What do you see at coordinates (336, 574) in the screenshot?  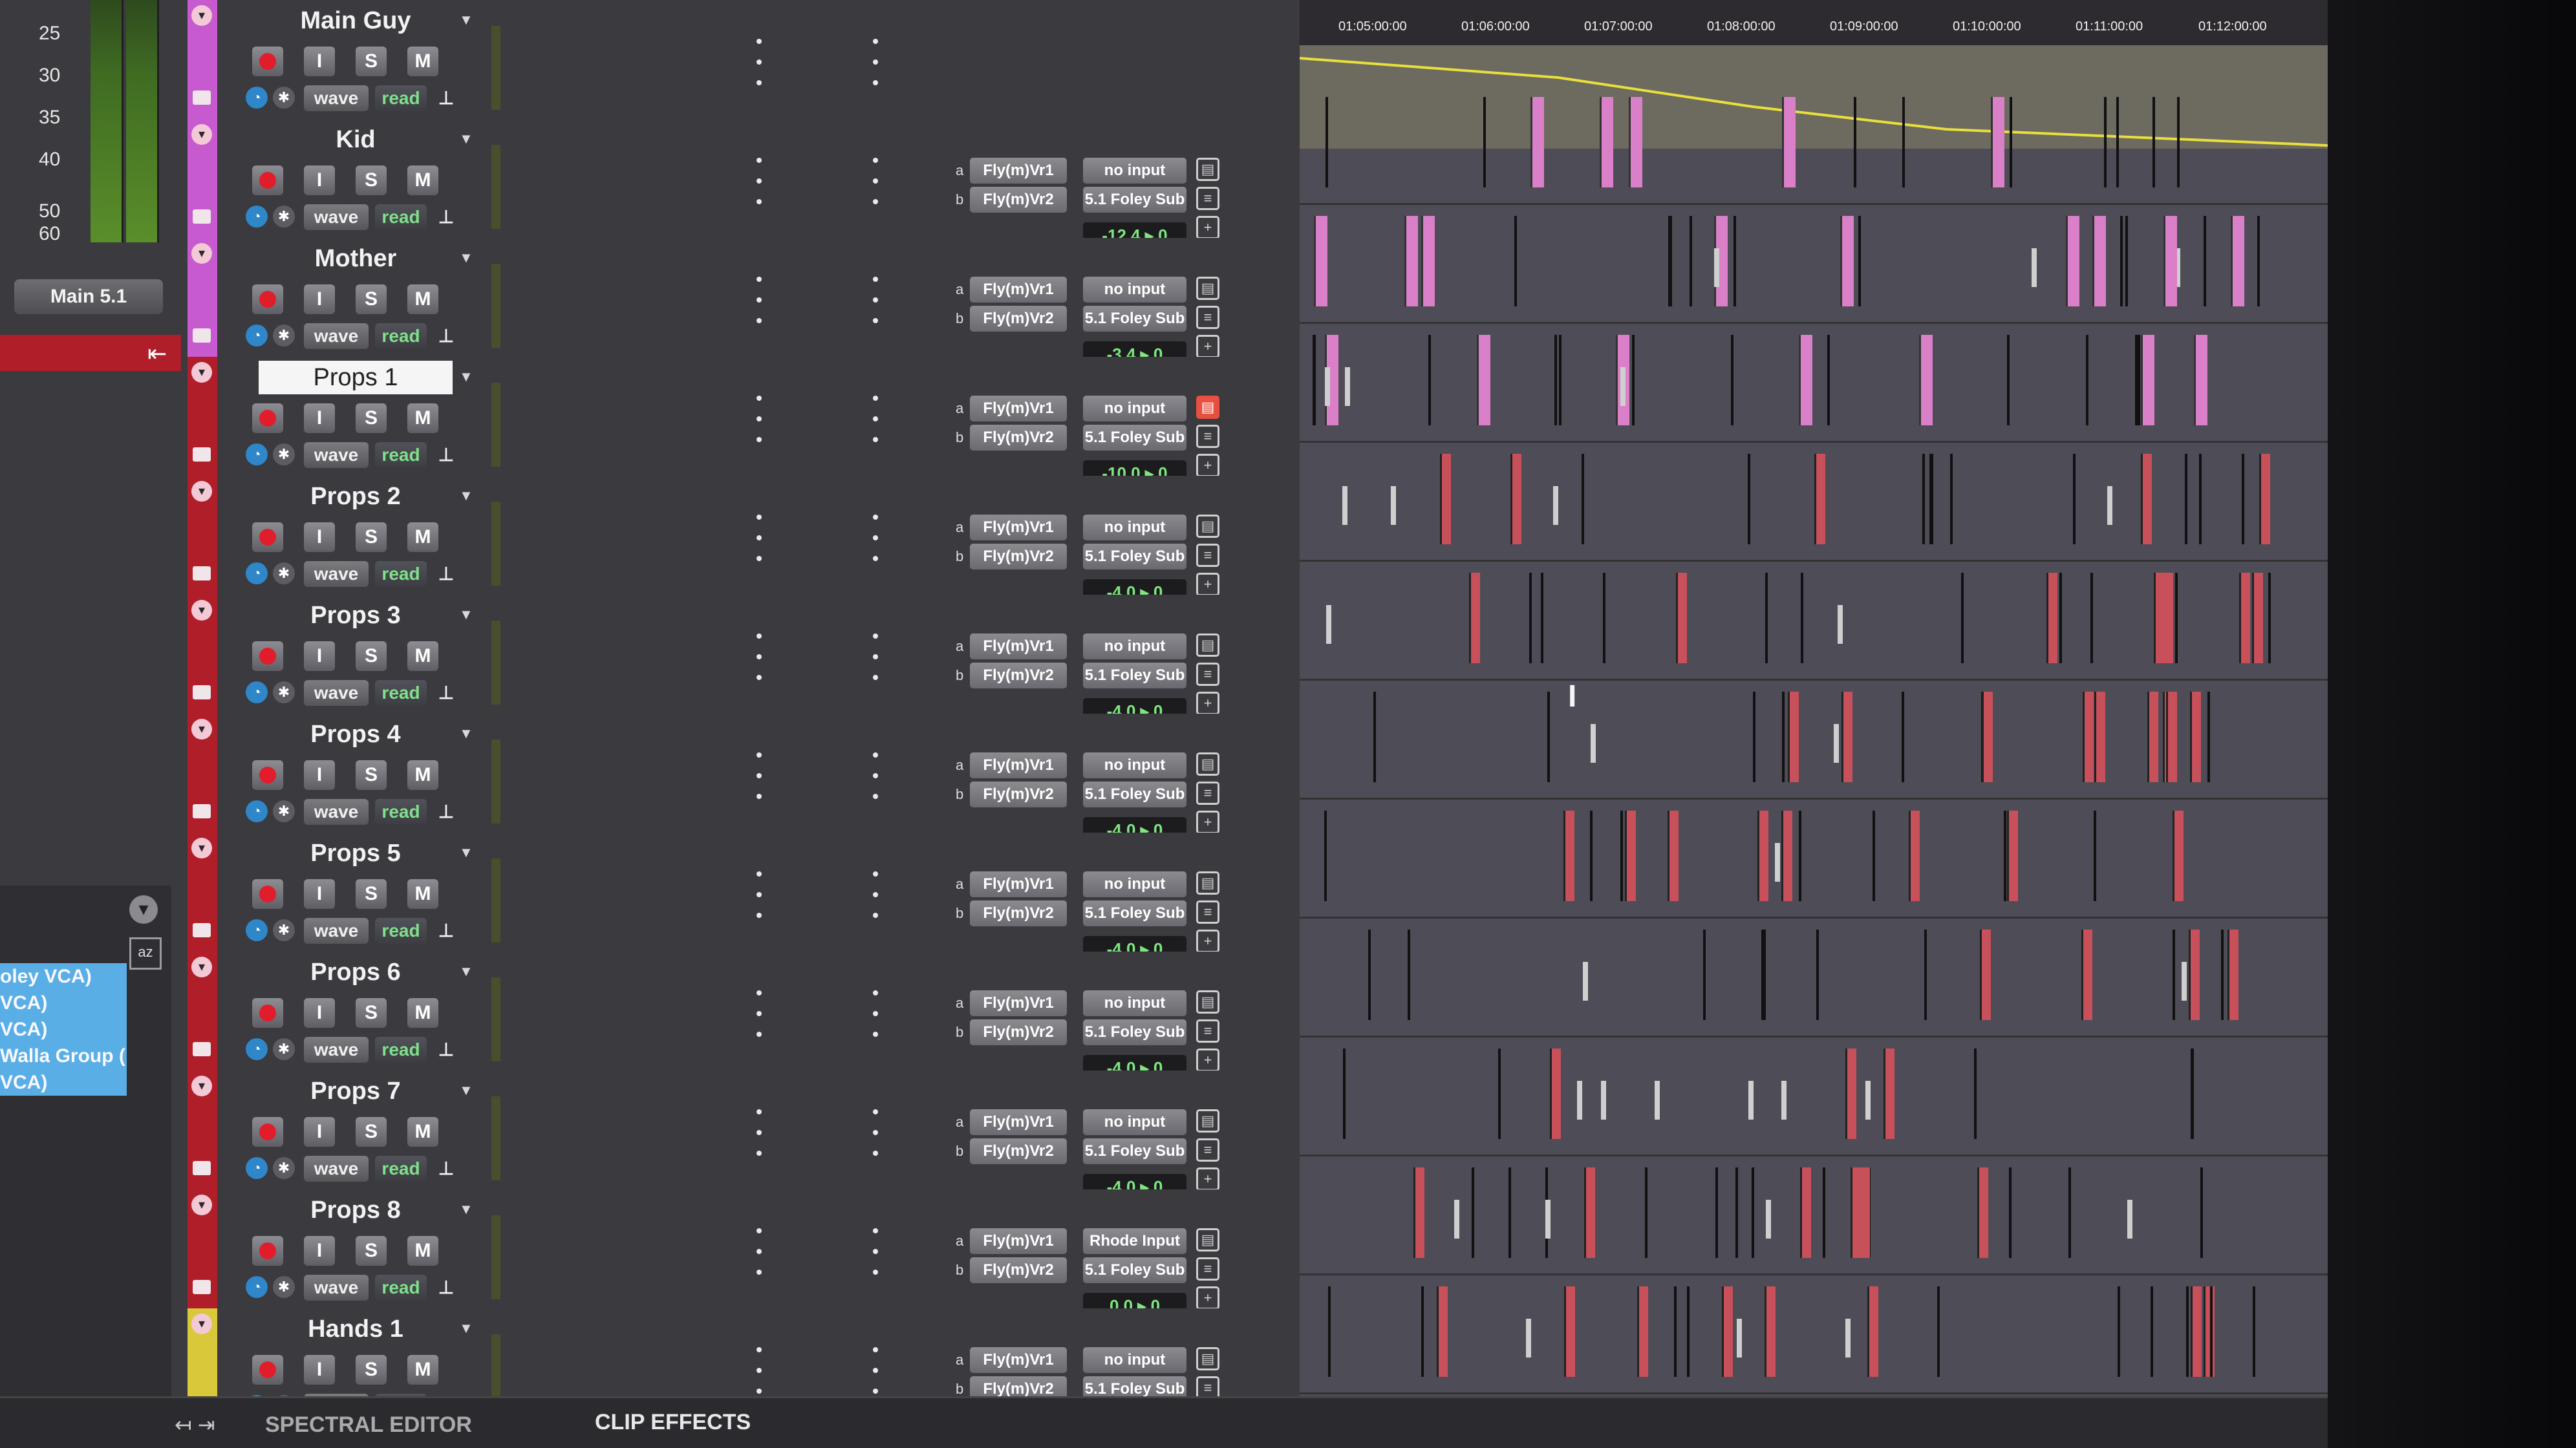 I see `view-selector: wave` at bounding box center [336, 574].